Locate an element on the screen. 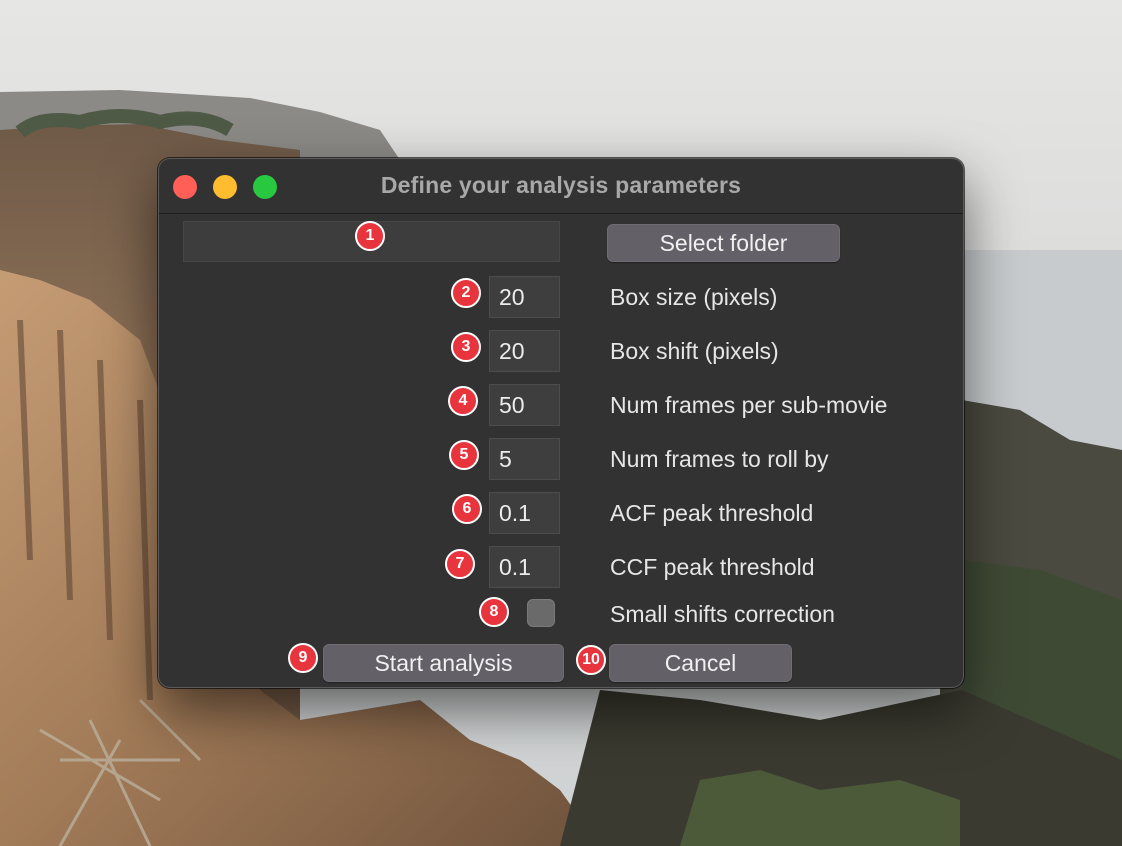 The image size is (1122, 846). title-bar: Define your analysis parameters is located at coordinates (561, 186).